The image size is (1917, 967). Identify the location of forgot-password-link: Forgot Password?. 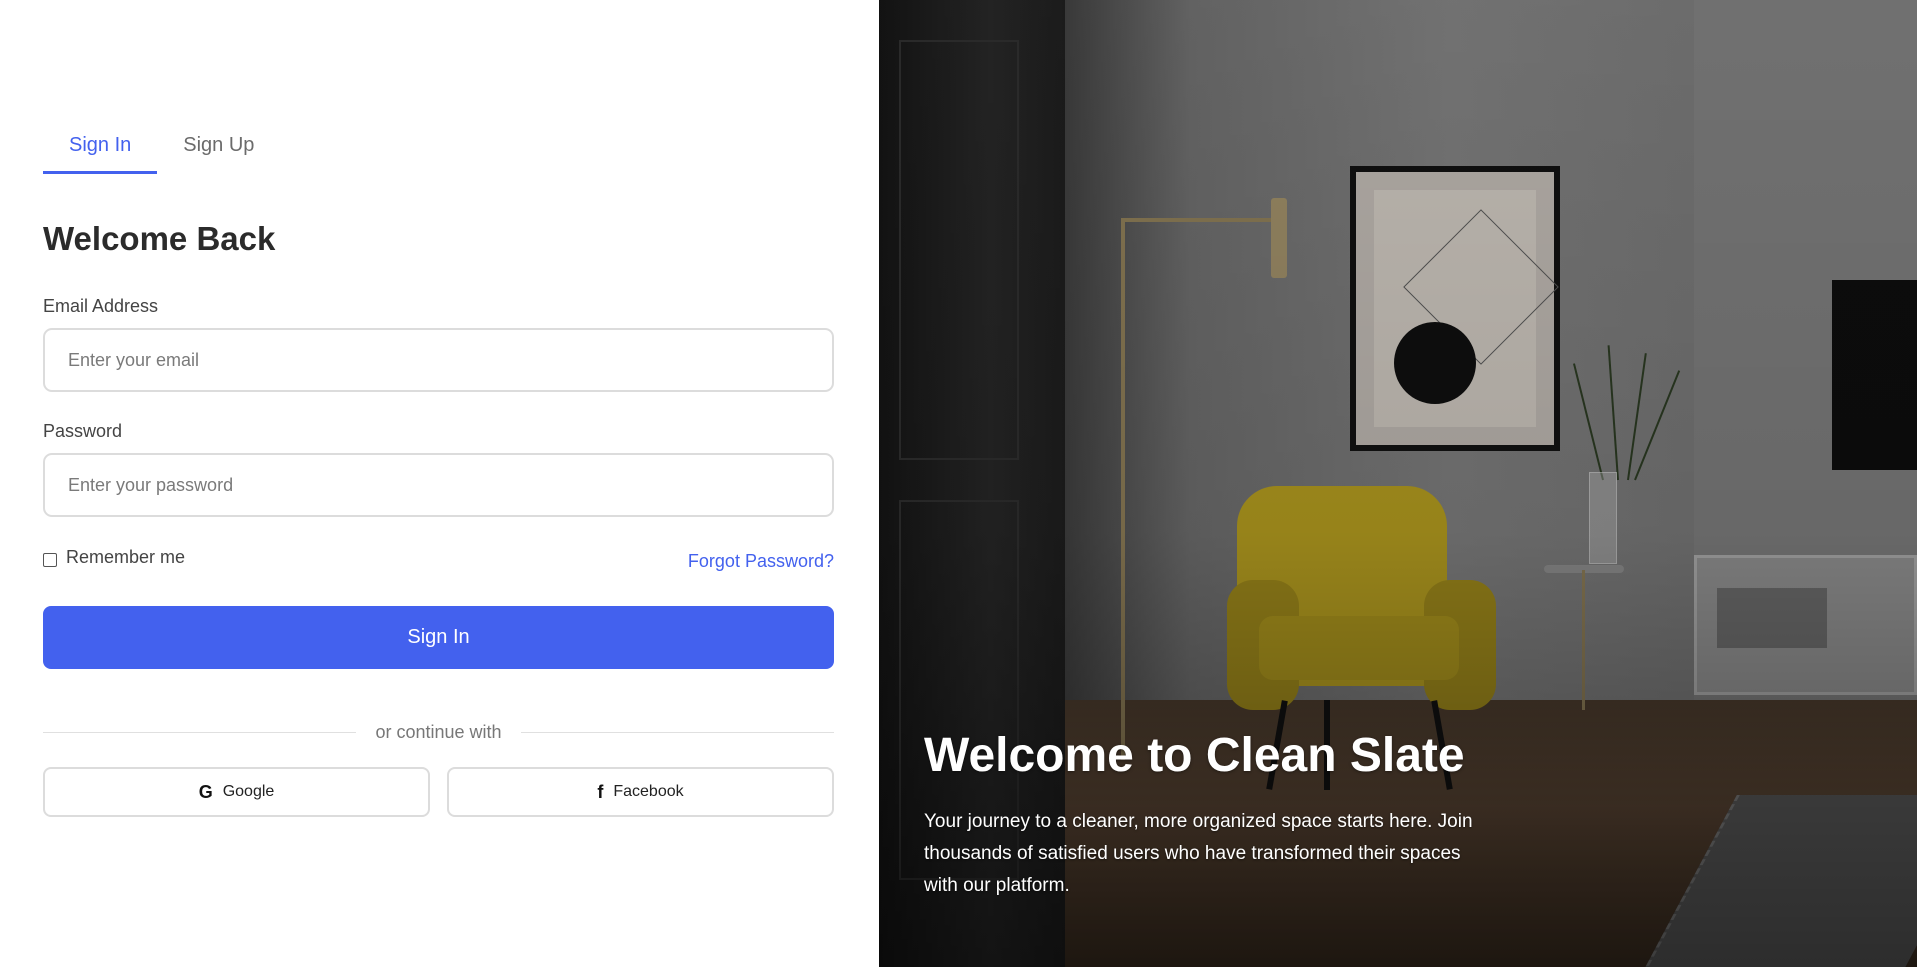
(761, 561).